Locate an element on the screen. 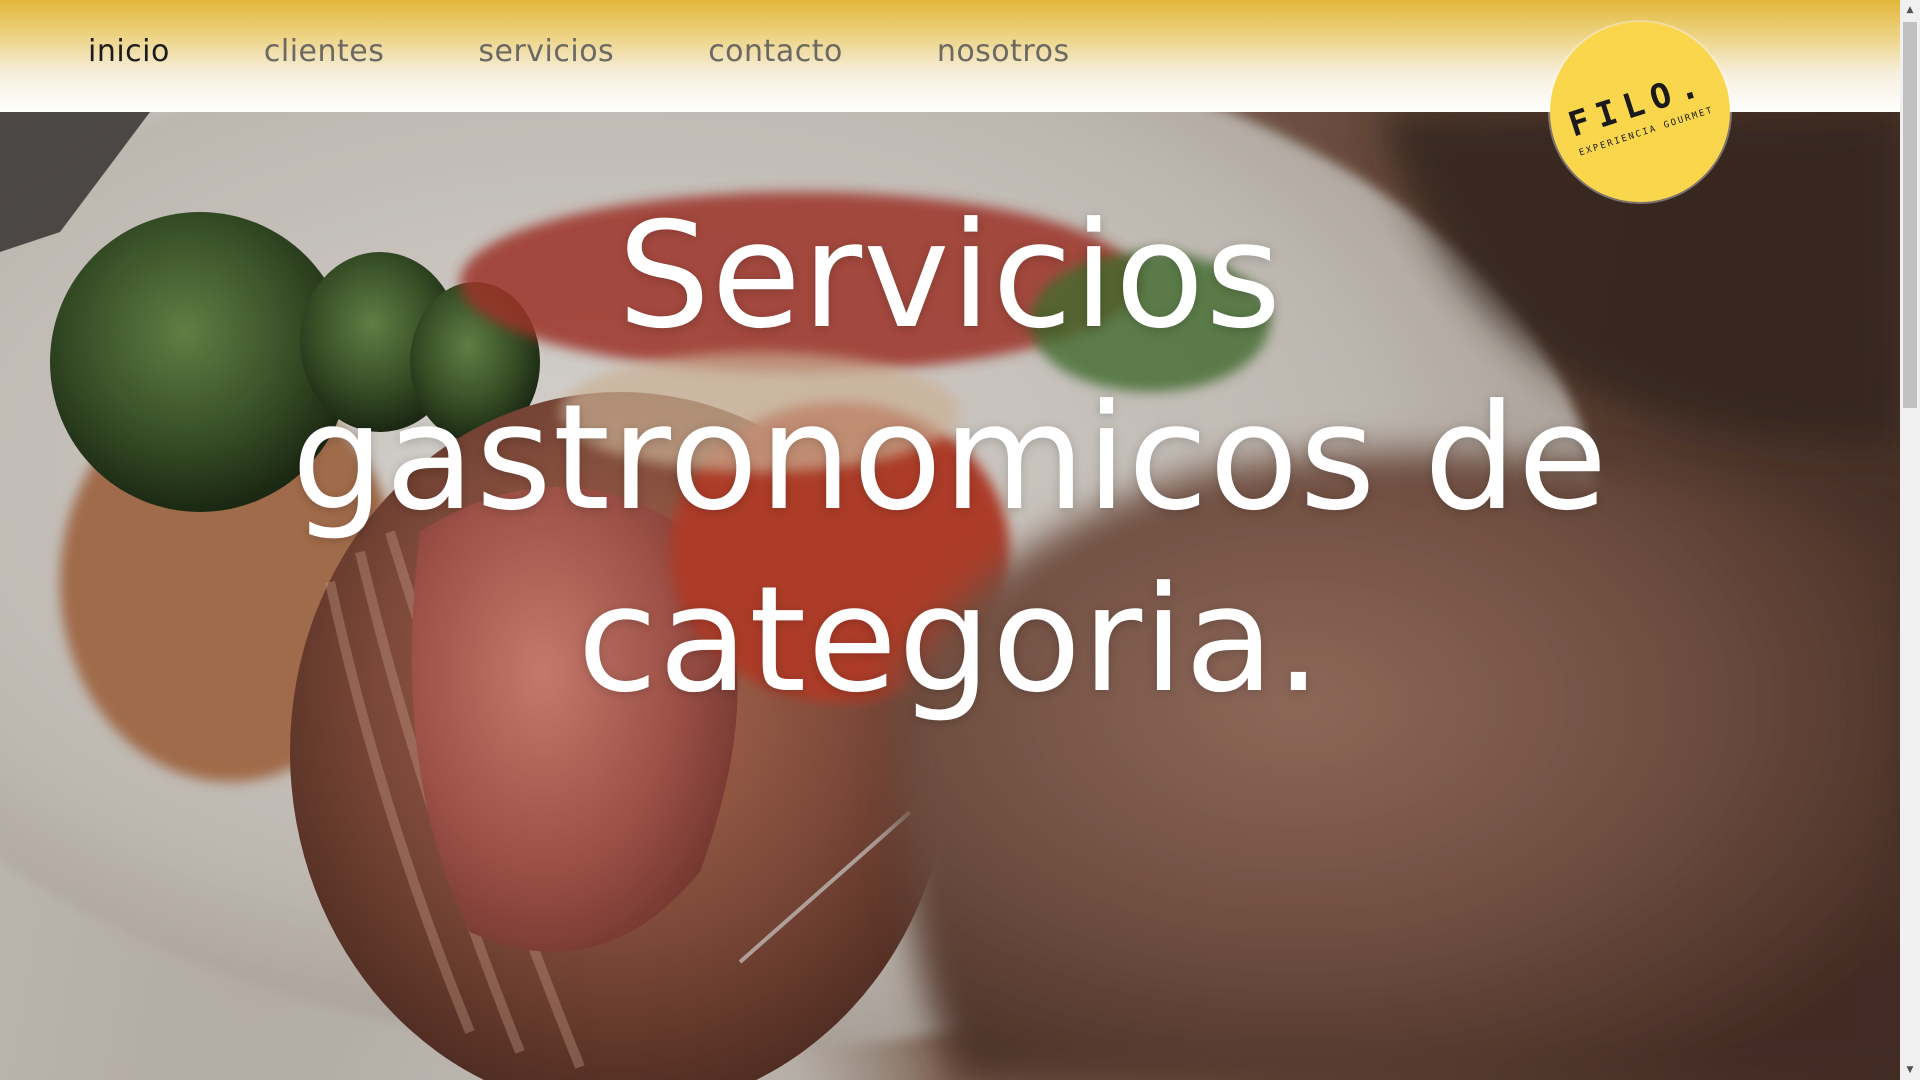 The width and height of the screenshot is (1920, 1080). nav-item-nosotros: nosotros is located at coordinates (1003, 51).